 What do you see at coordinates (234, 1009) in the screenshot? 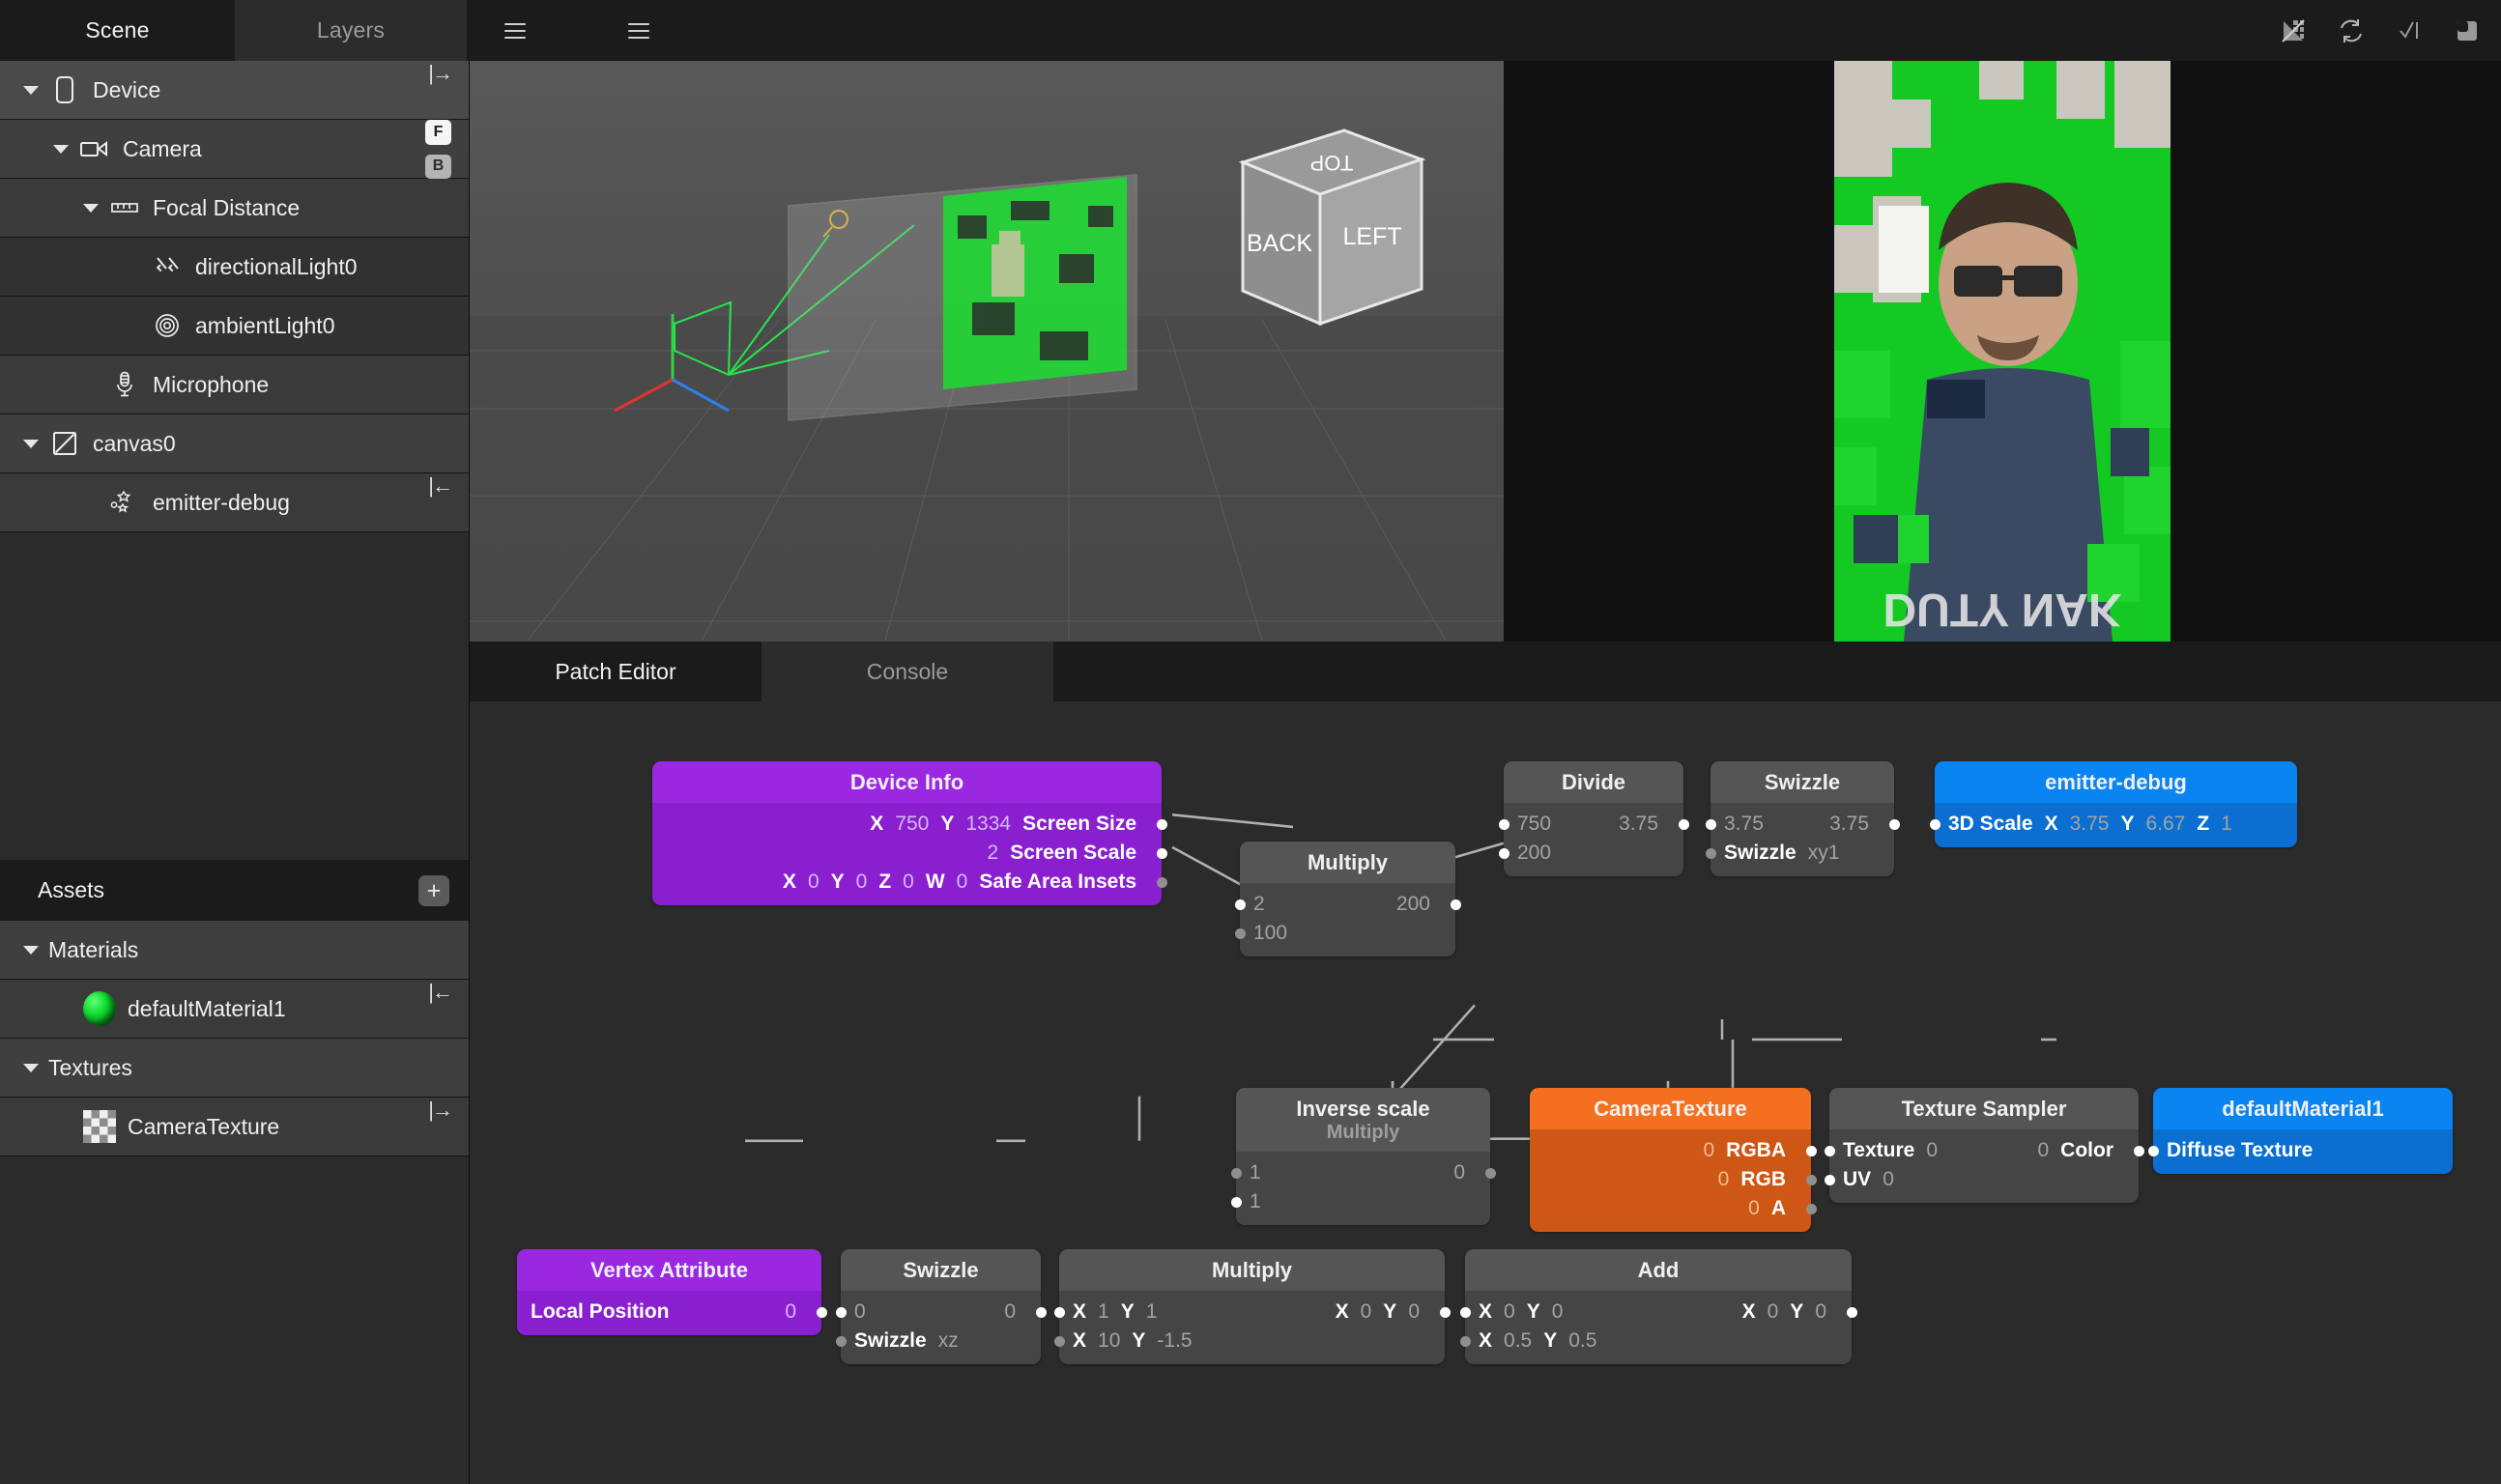
I see `asset-item-defaultmaterial1: defaultMaterial1 |←` at bounding box center [234, 1009].